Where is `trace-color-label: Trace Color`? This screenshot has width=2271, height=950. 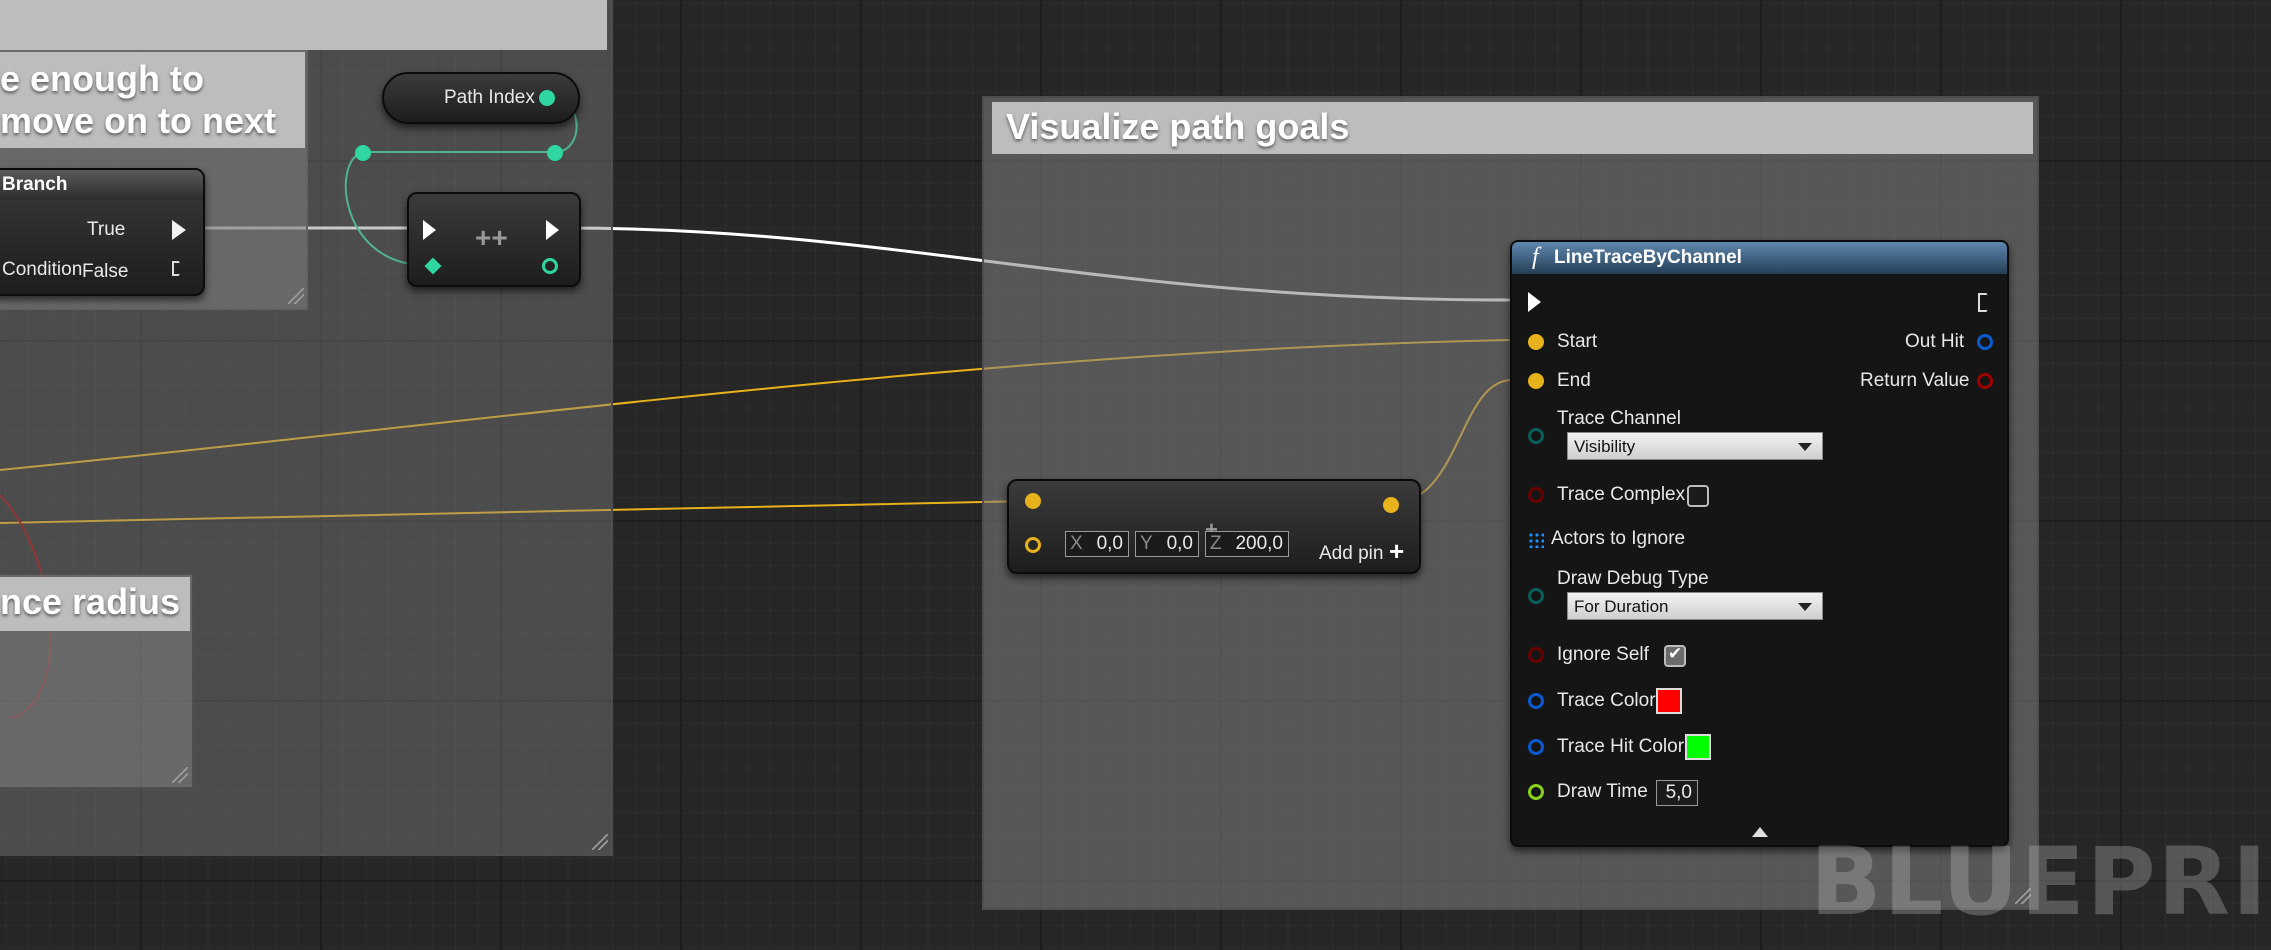
trace-color-label: Trace Color is located at coordinates (1606, 700).